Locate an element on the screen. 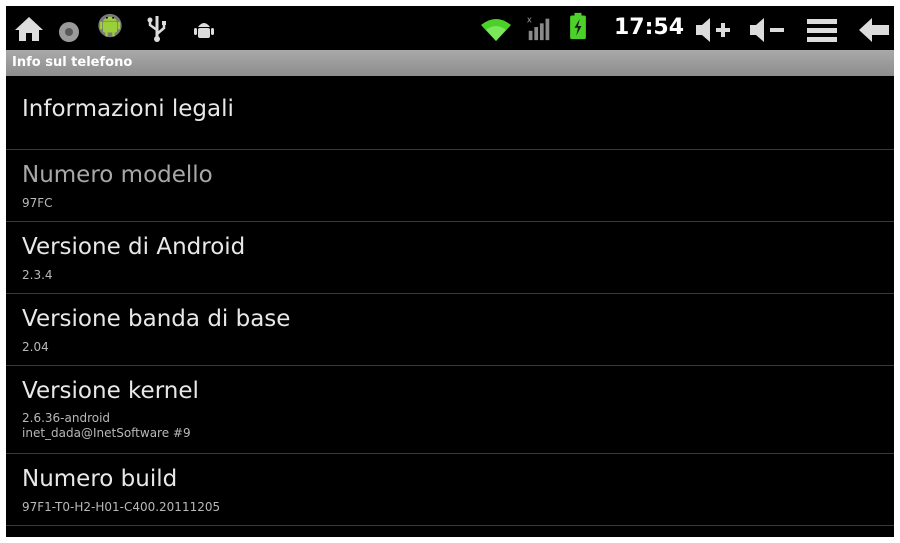  item-value-line: 2.6.36-android is located at coordinates (66, 418).